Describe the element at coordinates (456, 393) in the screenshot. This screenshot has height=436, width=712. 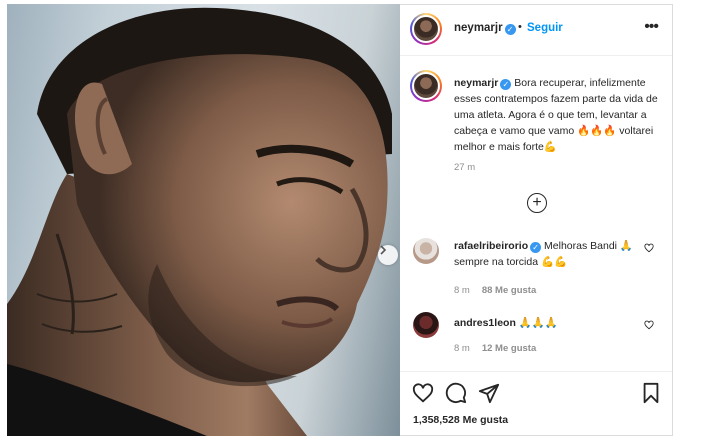
I see `comment-bubble-icon` at that location.